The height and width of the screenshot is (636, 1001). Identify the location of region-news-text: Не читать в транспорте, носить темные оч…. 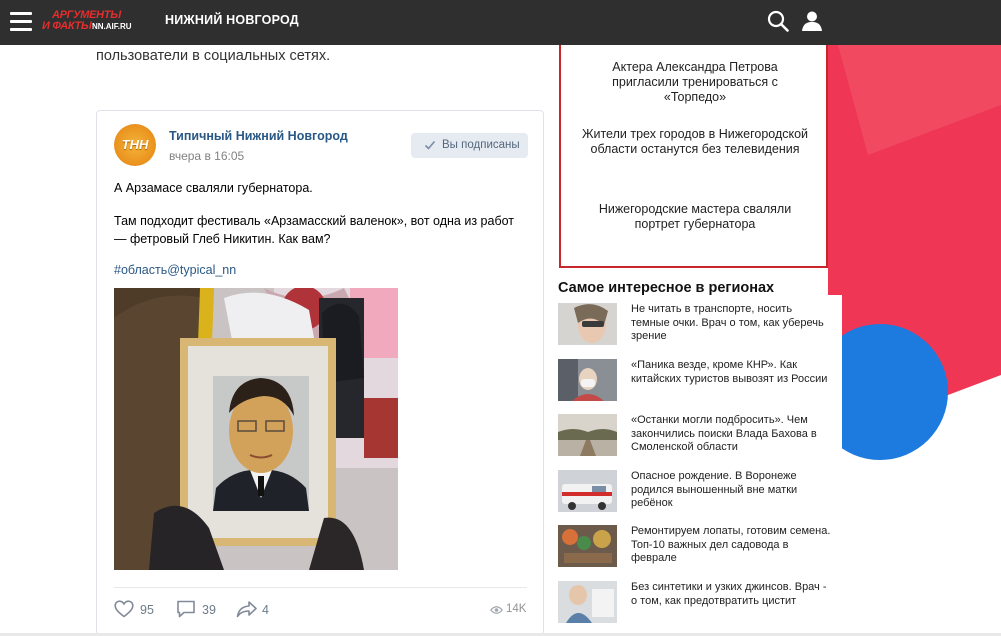
(727, 322).